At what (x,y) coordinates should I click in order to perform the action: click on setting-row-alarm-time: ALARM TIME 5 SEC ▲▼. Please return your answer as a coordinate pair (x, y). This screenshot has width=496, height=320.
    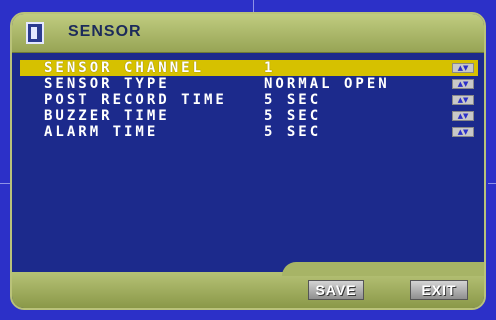
    Looking at the image, I should click on (249, 132).